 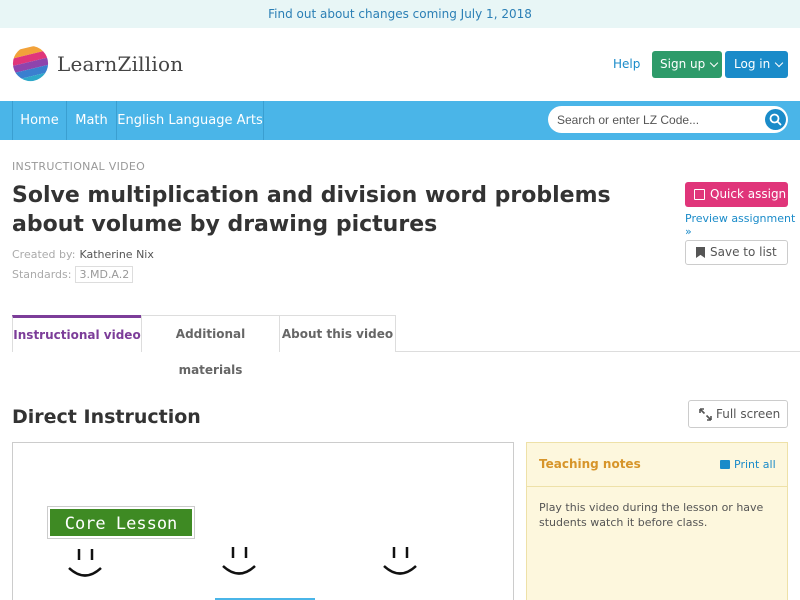 What do you see at coordinates (210, 346) in the screenshot?
I see `tab-additional-materials: Additional materials` at bounding box center [210, 346].